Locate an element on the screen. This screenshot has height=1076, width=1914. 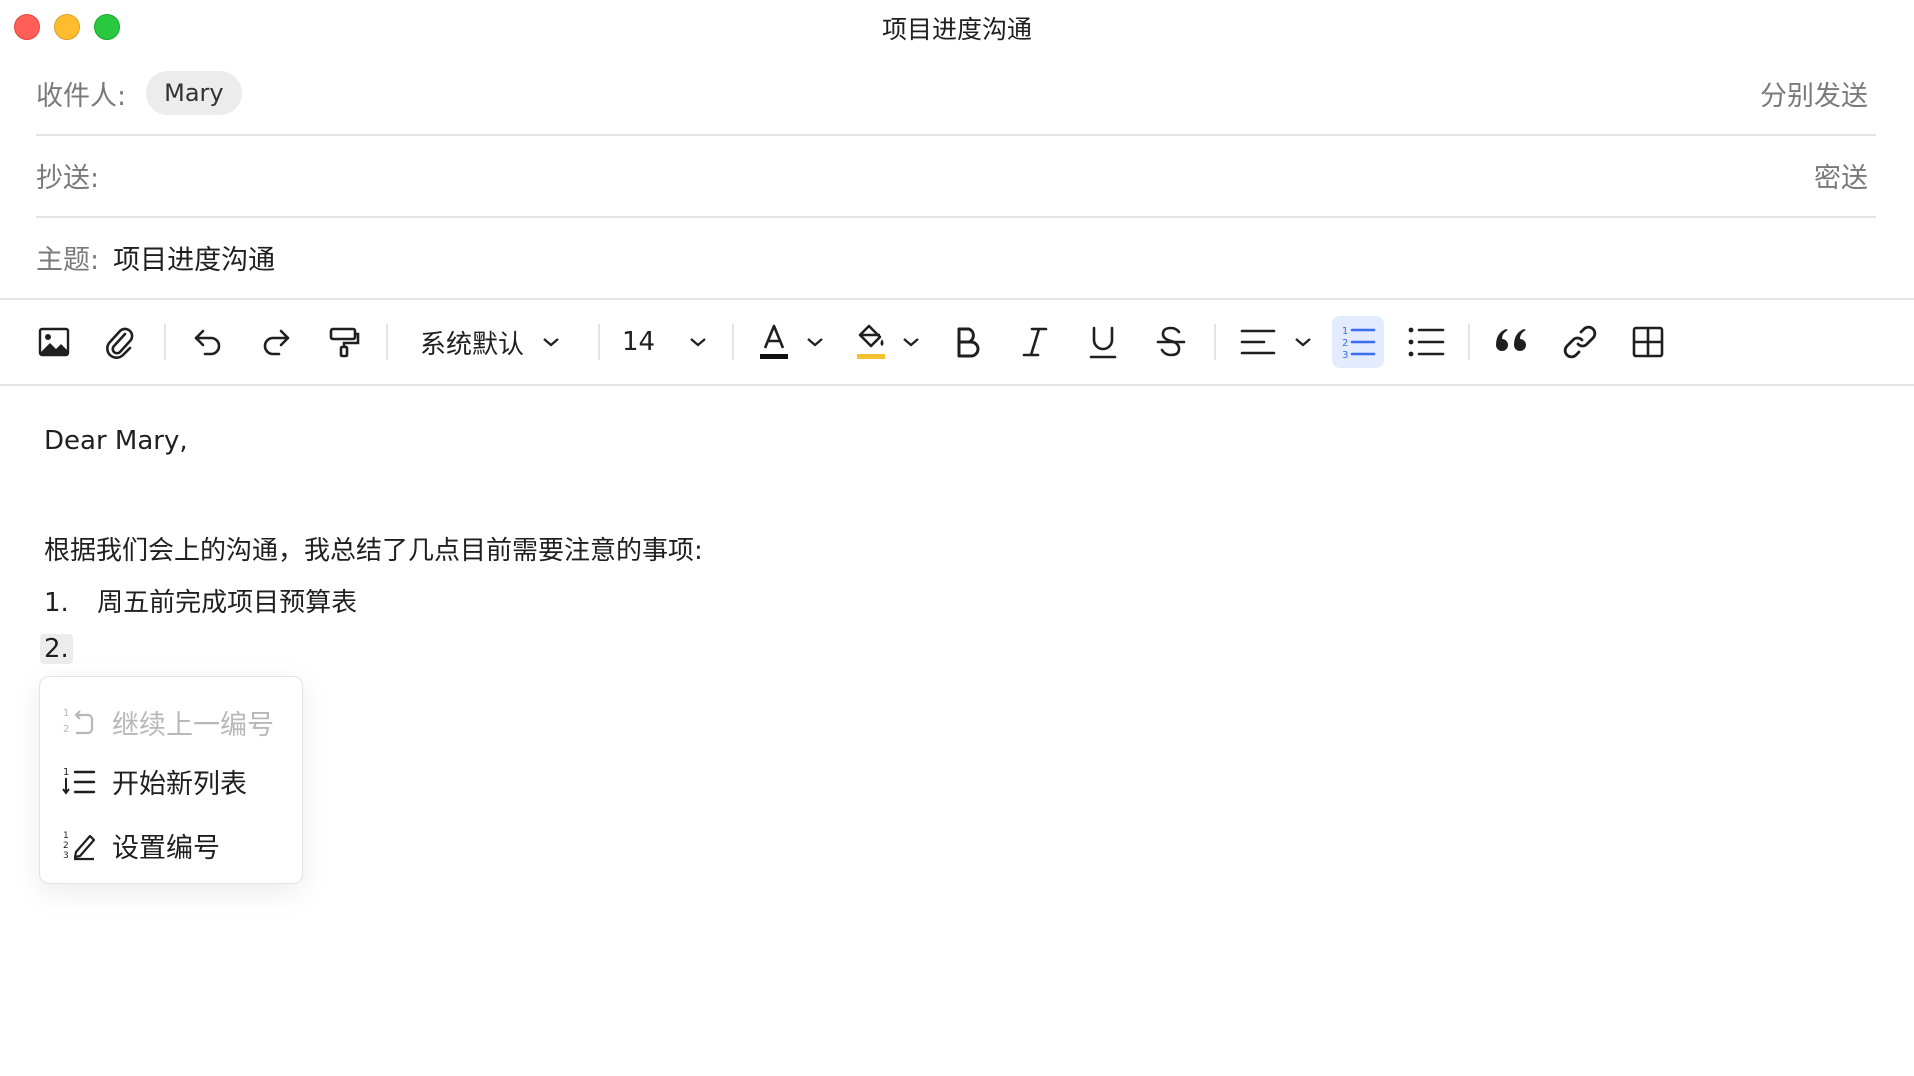
redo-icon is located at coordinates (276, 342).